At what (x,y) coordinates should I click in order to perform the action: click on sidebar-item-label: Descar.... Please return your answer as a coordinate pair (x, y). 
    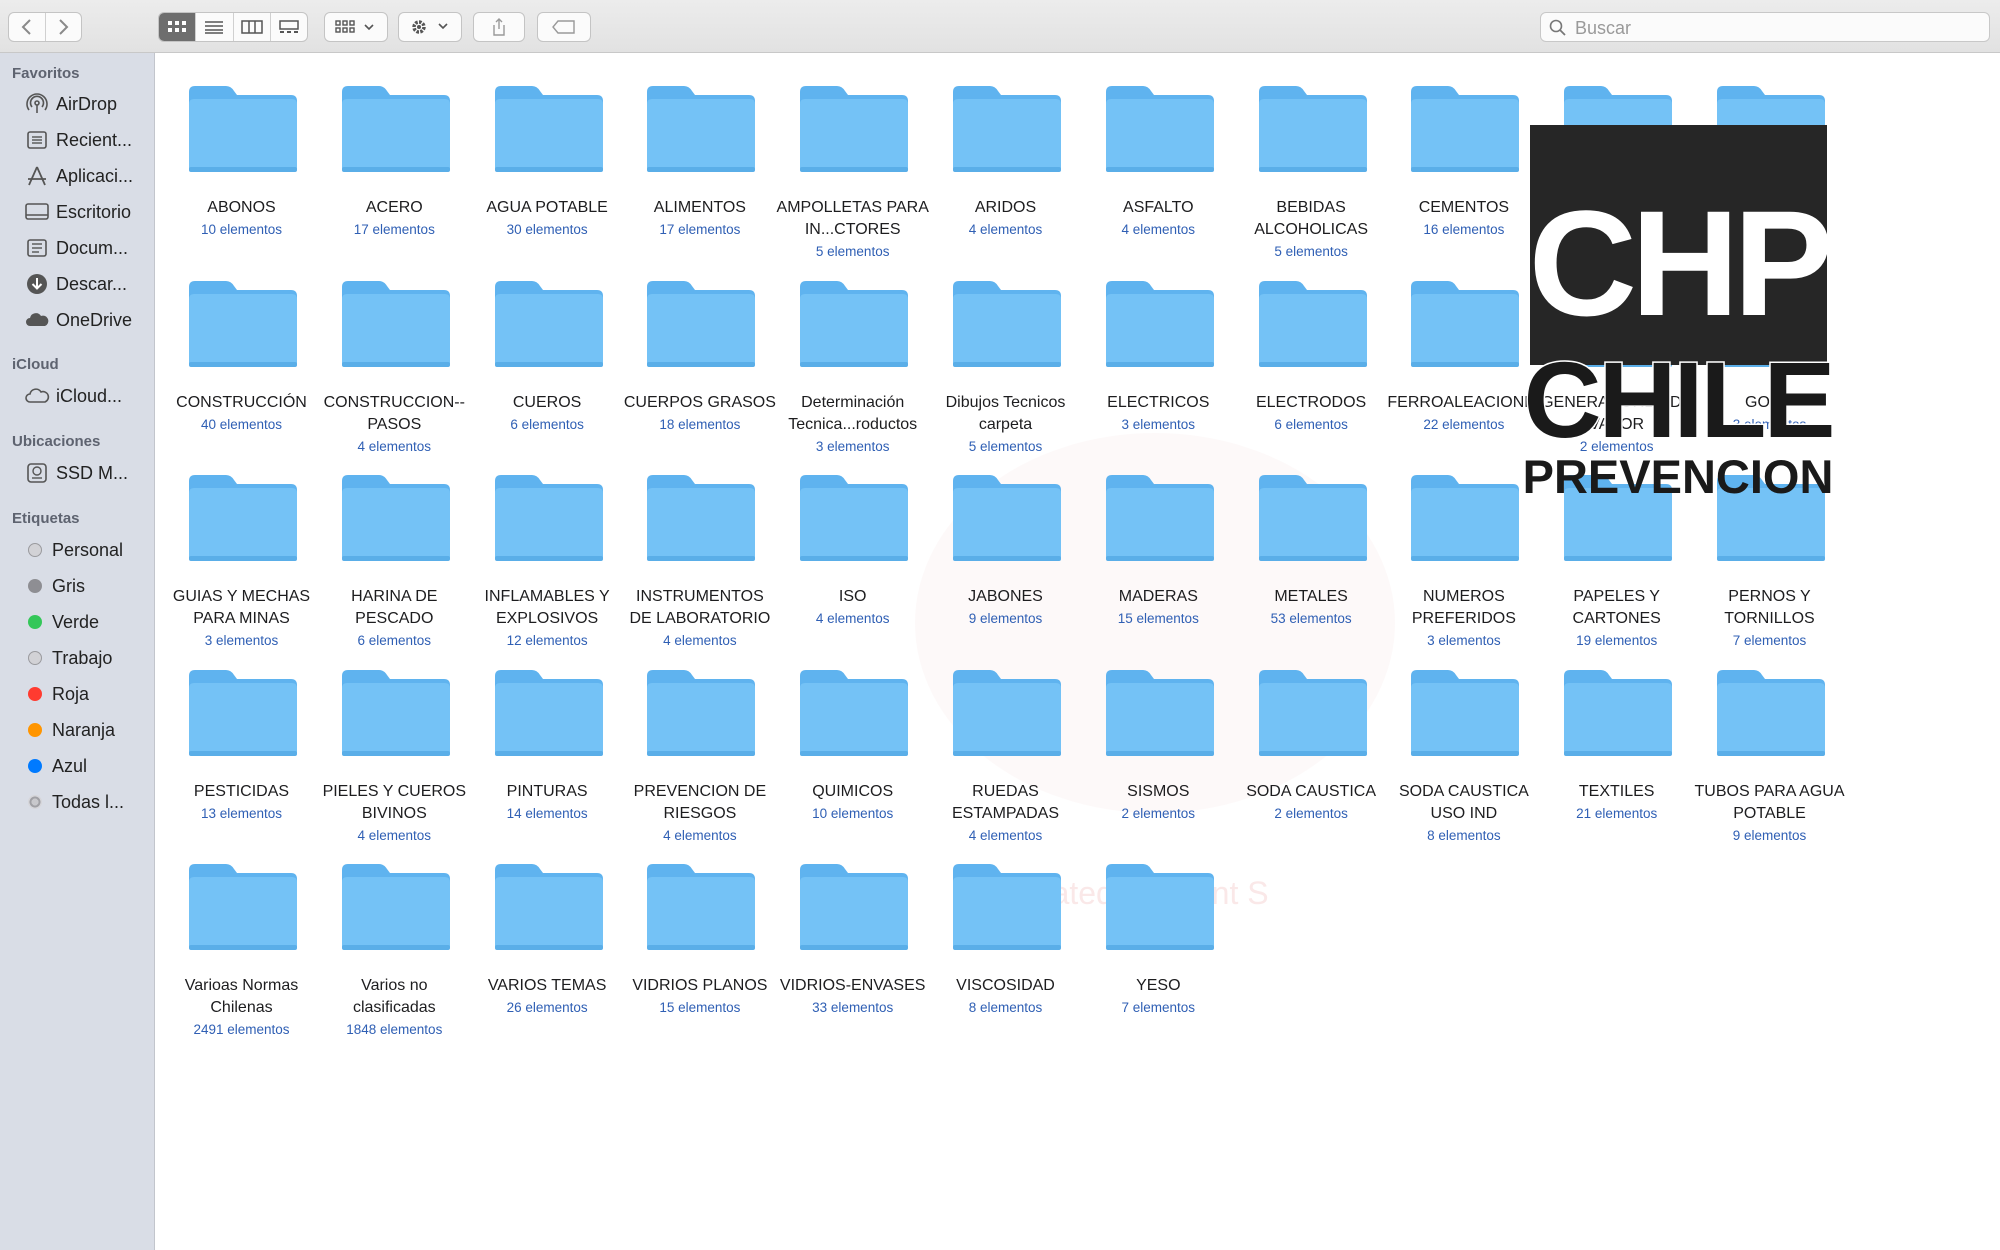
    Looking at the image, I should click on (92, 283).